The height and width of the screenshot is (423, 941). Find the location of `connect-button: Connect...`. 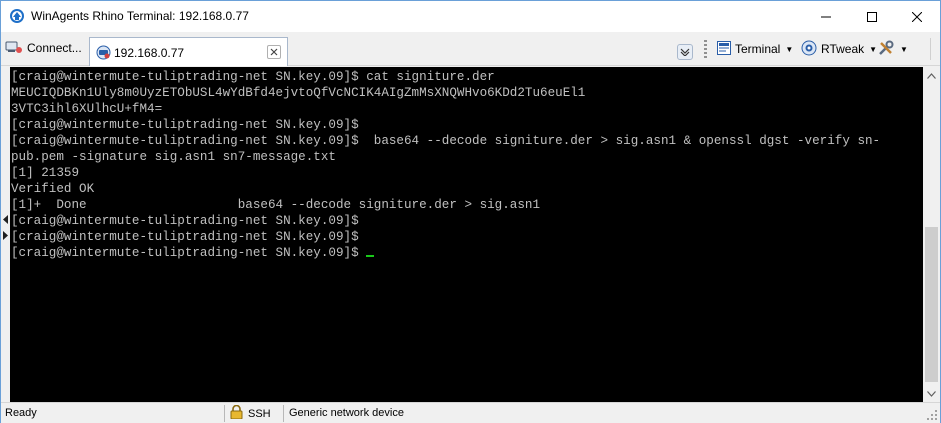

connect-button: Connect... is located at coordinates (43, 48).